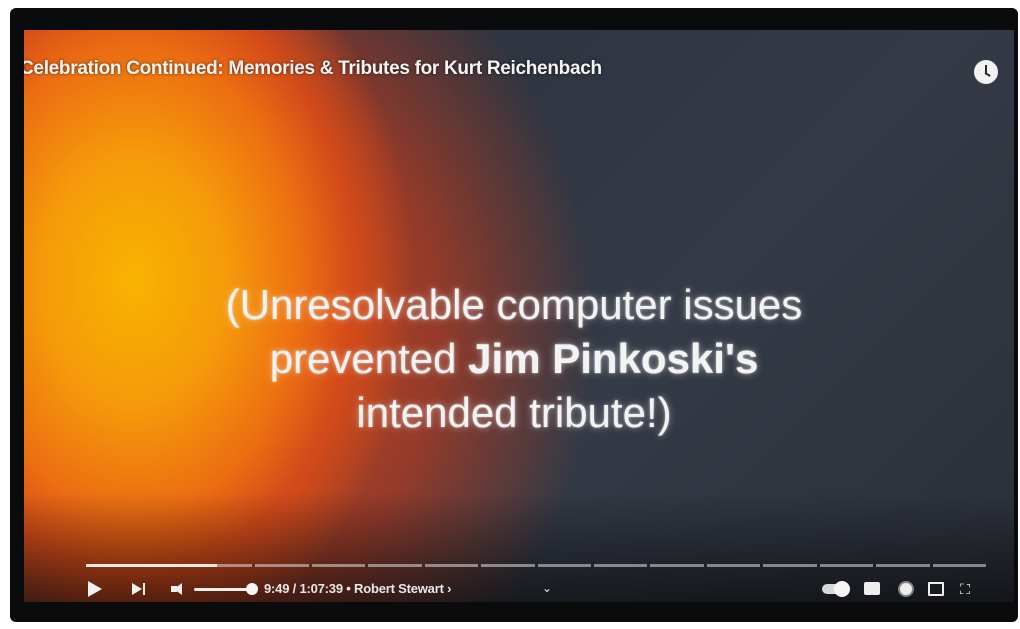 The width and height of the screenshot is (1020, 629). I want to click on gear-icon, so click(906, 589).